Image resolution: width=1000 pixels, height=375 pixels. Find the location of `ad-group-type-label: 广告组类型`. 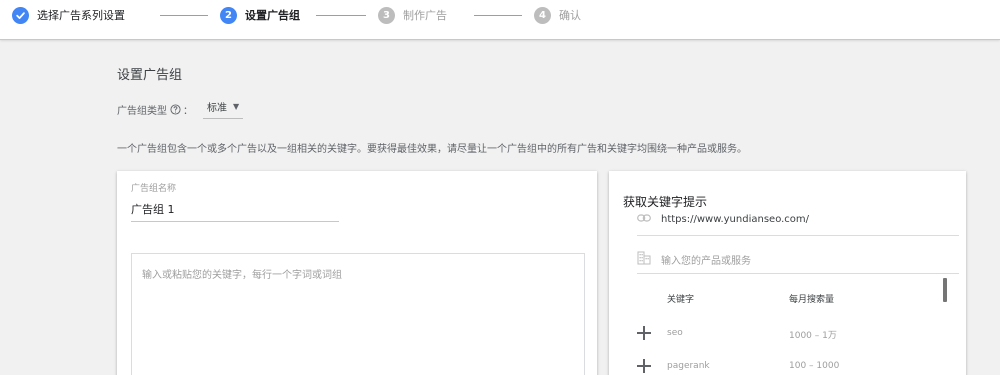

ad-group-type-label: 广告组类型 is located at coordinates (142, 111).